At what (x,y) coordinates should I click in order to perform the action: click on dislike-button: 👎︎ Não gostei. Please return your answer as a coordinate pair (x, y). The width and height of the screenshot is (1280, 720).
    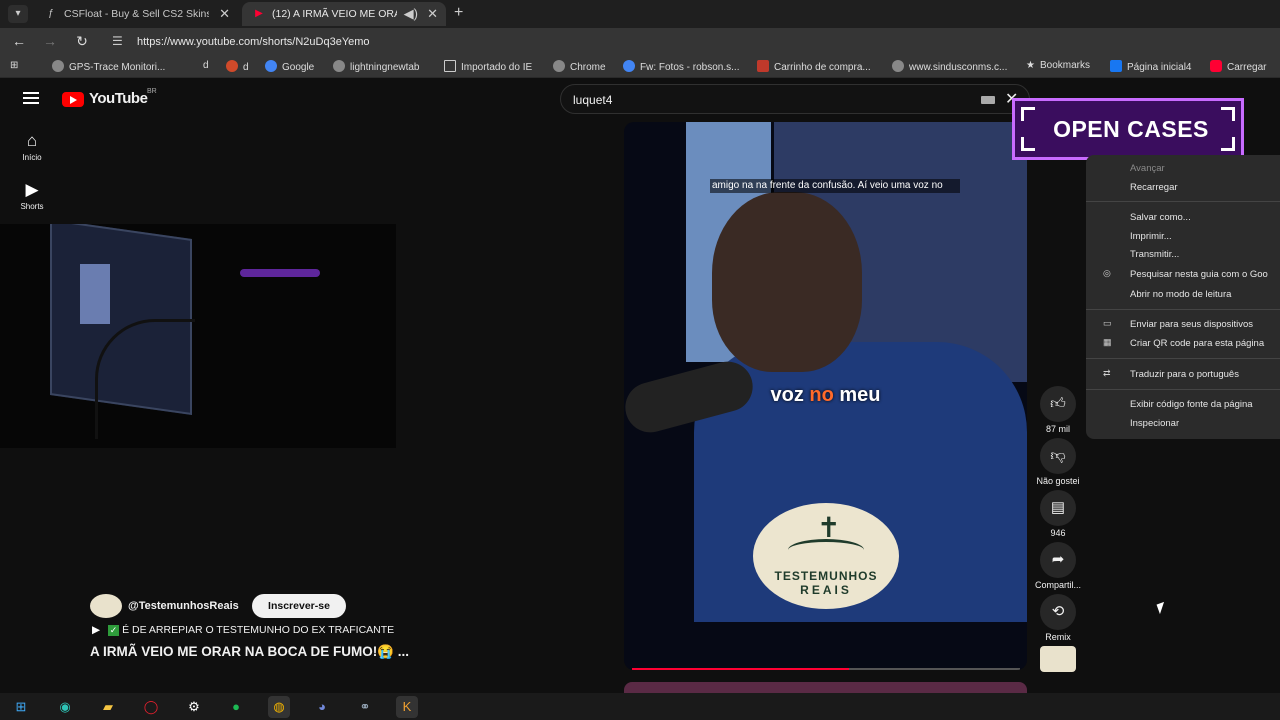
    Looking at the image, I should click on (1058, 462).